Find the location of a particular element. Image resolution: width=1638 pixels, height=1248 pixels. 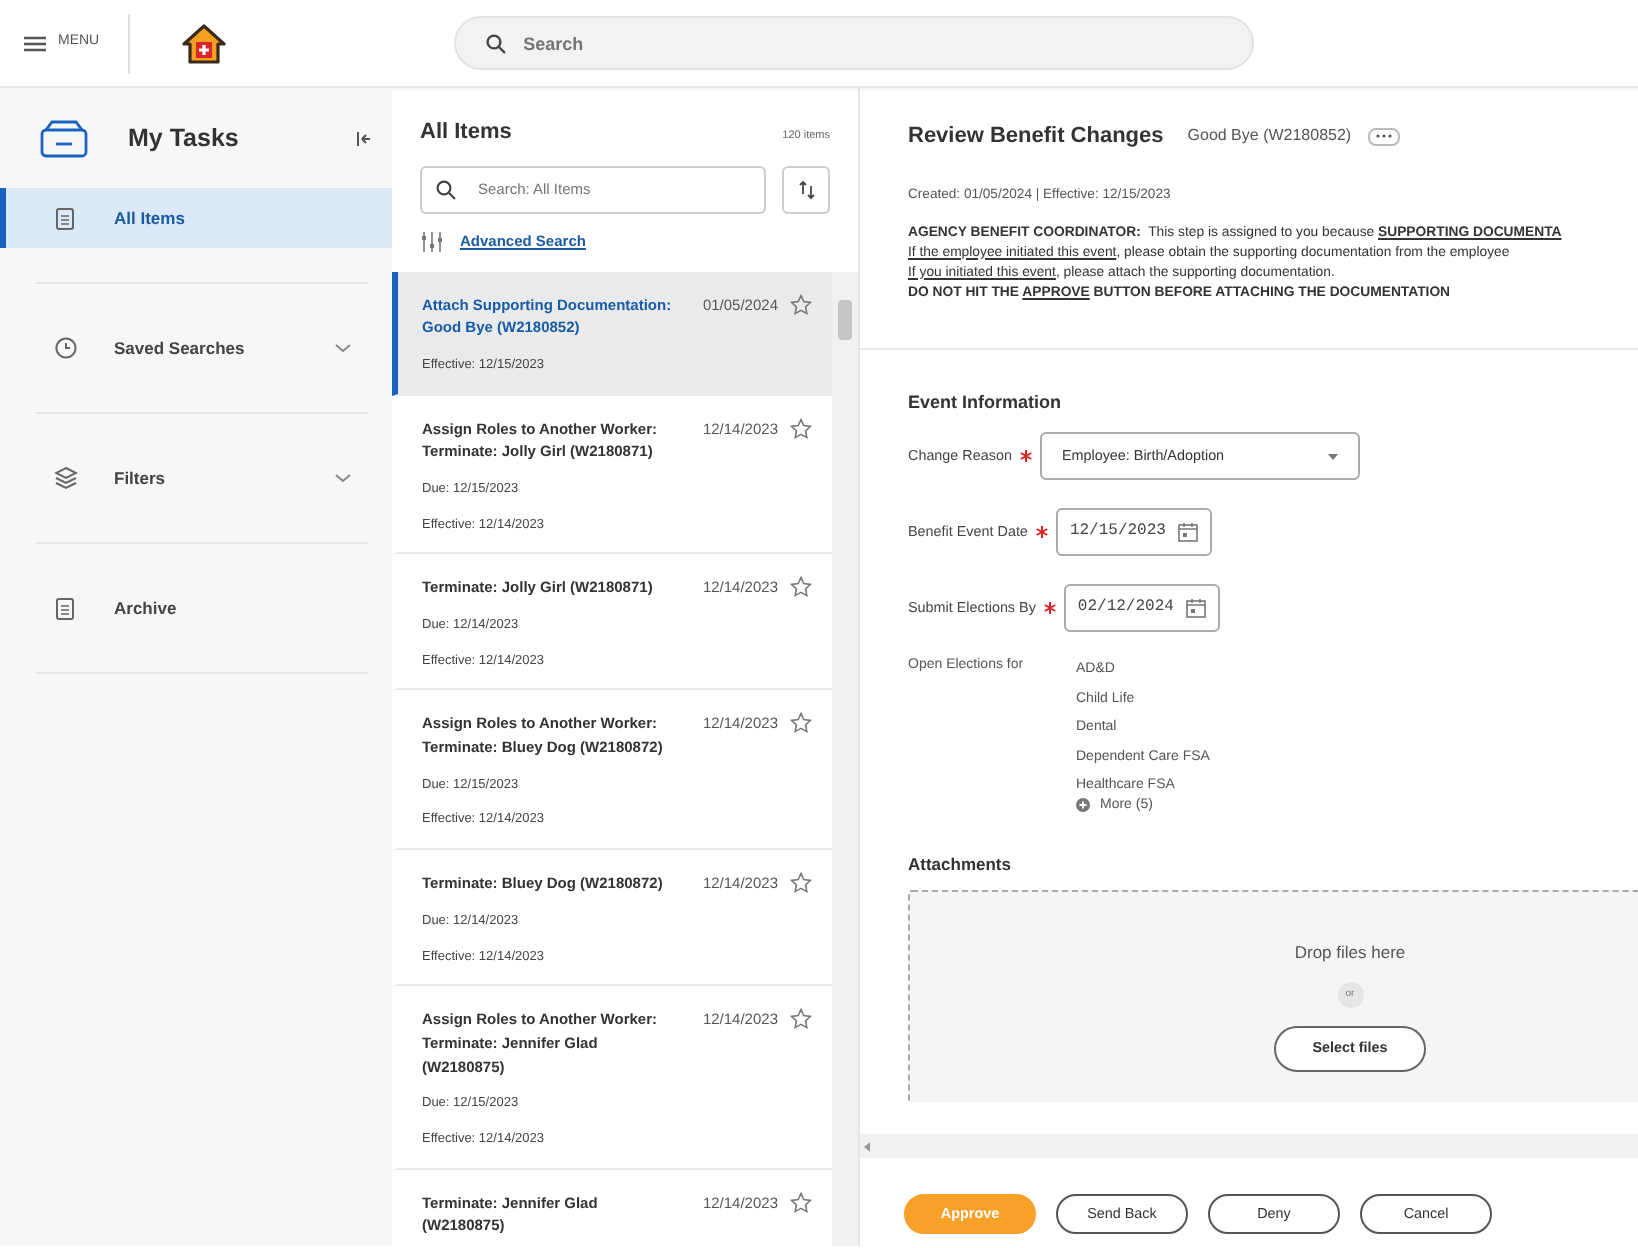

more-options-button is located at coordinates (1383, 136).